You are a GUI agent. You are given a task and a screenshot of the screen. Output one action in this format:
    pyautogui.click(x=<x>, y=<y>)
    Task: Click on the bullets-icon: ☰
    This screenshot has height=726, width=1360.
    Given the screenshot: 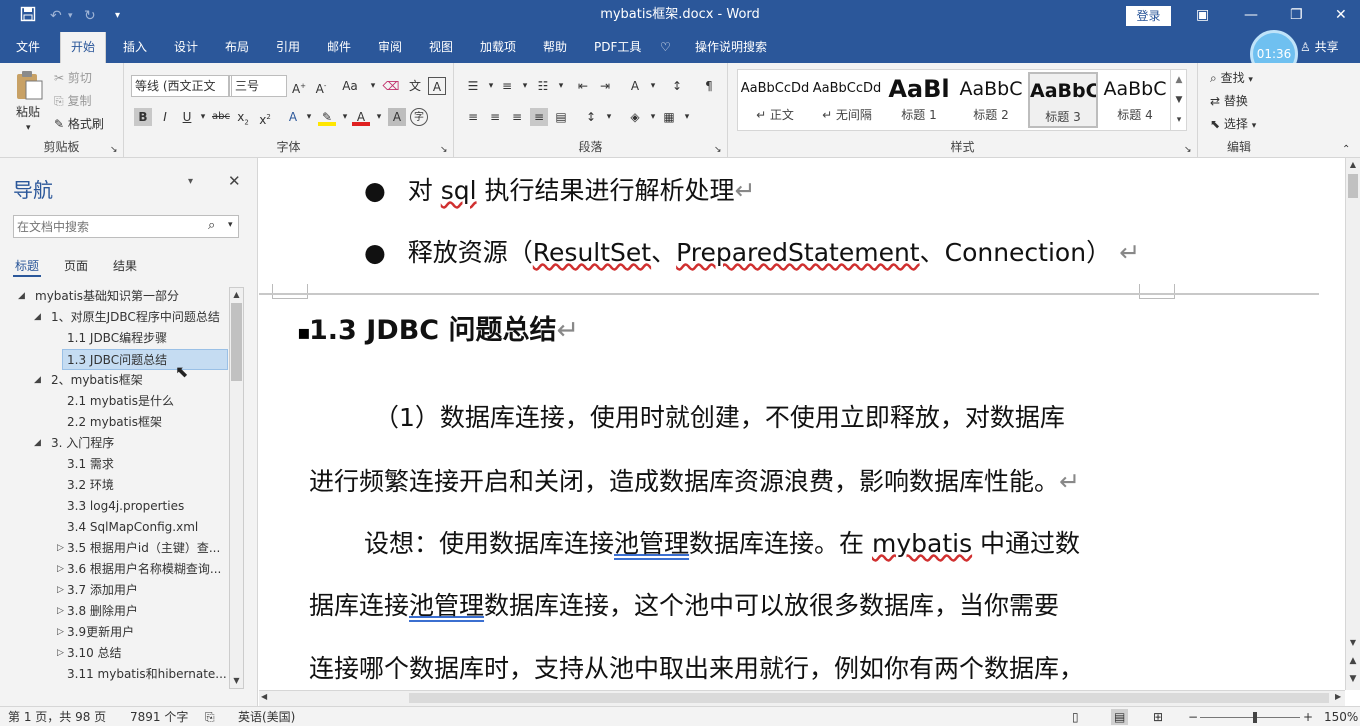 What is the action you would take?
    pyautogui.click(x=473, y=86)
    